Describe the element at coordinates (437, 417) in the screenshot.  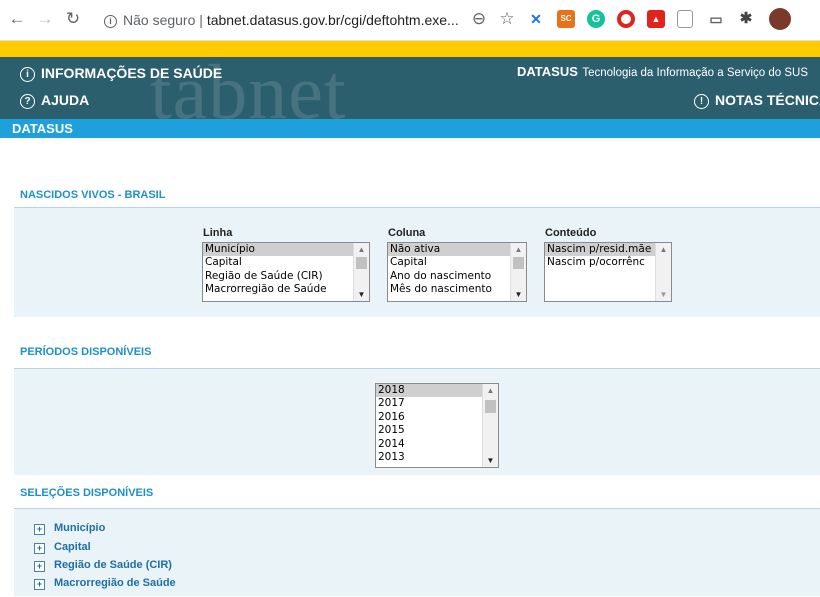
I see `list-item: 2016` at that location.